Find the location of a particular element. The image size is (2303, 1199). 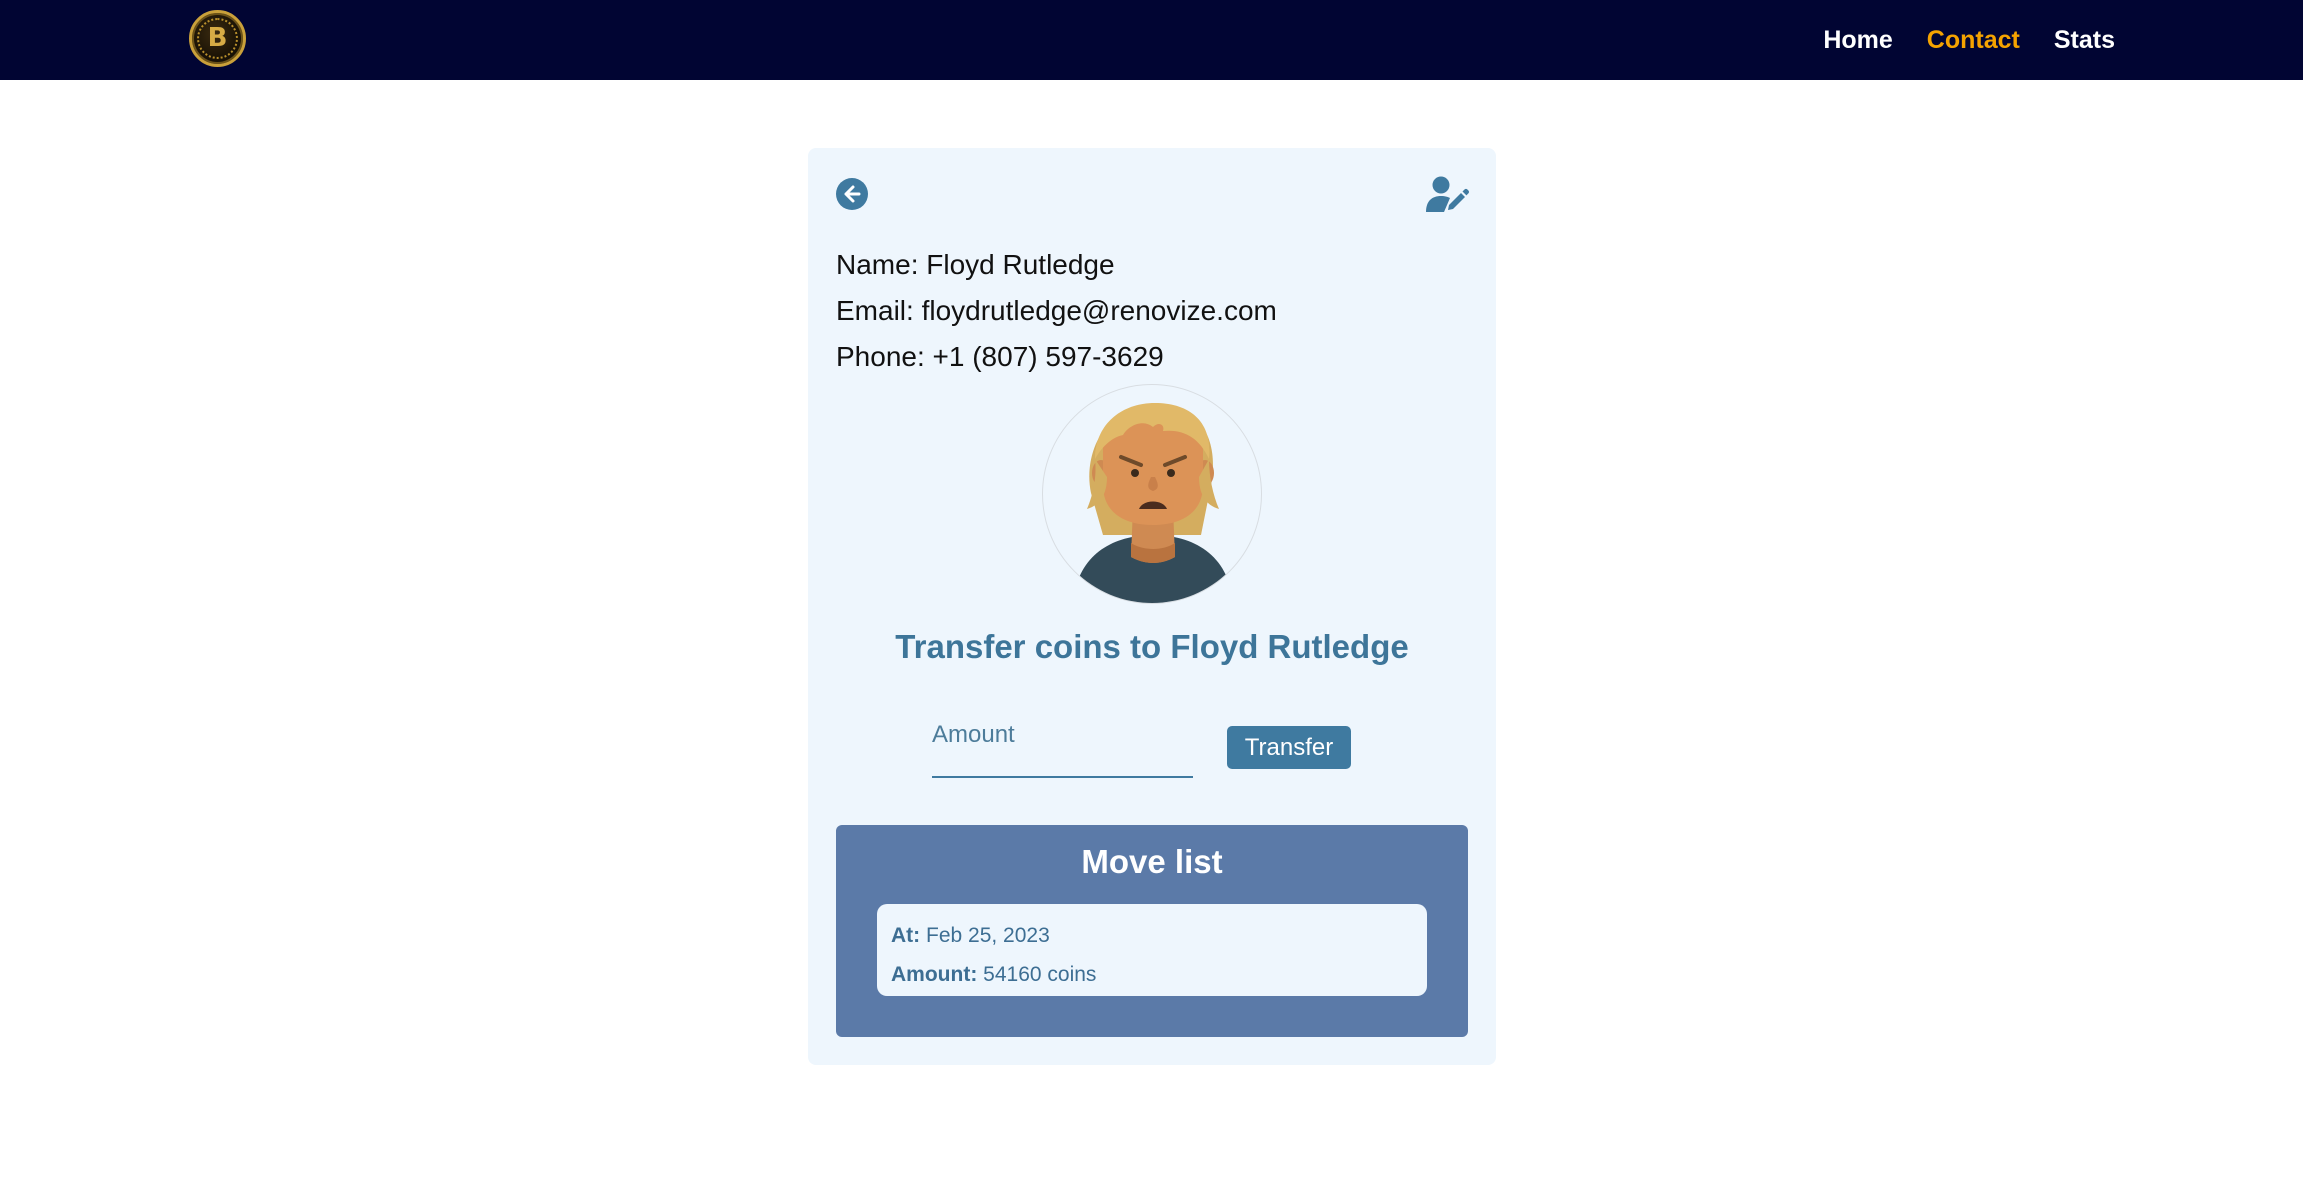

nav-link-home: Home is located at coordinates (1857, 40).